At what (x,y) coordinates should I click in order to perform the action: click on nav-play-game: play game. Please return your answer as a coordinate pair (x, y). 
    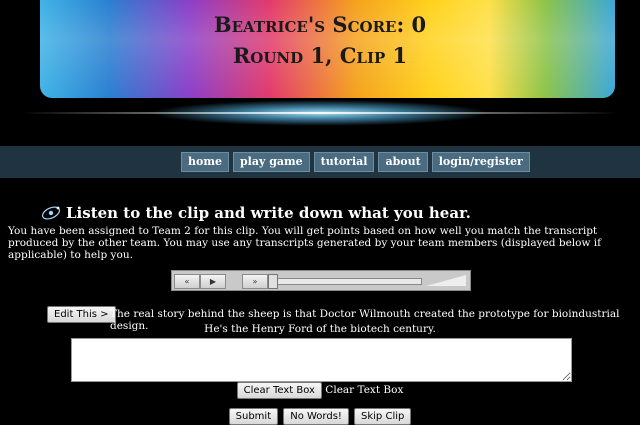
    Looking at the image, I should click on (271, 162).